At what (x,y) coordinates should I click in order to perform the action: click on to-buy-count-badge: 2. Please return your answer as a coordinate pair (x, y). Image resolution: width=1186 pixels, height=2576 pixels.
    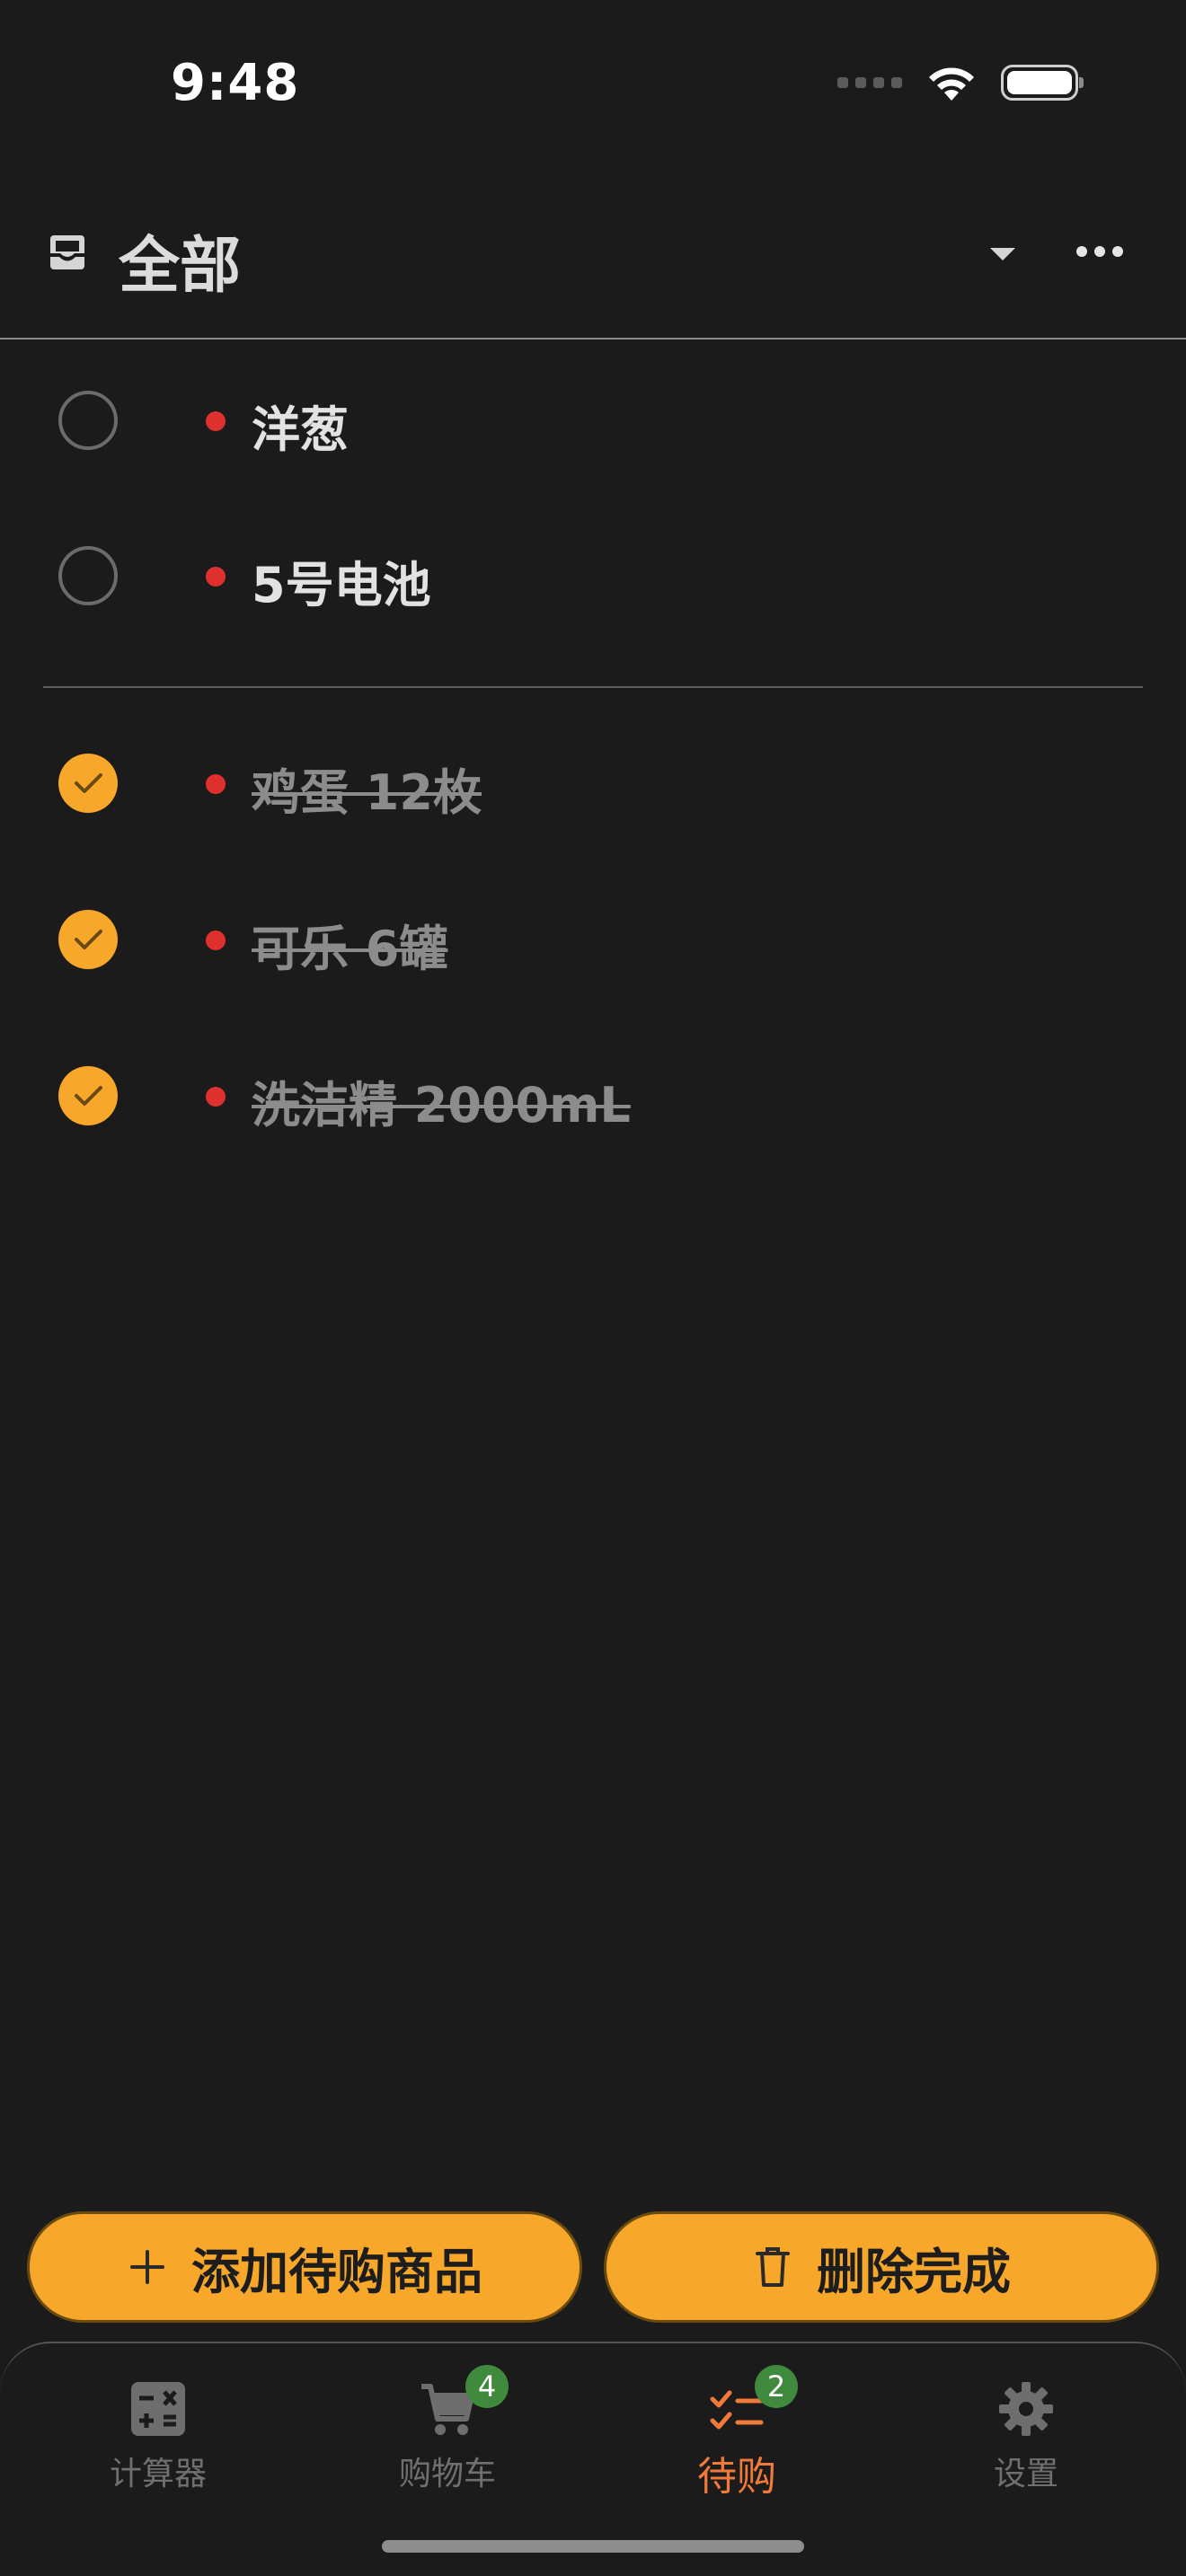
    Looking at the image, I should click on (776, 2386).